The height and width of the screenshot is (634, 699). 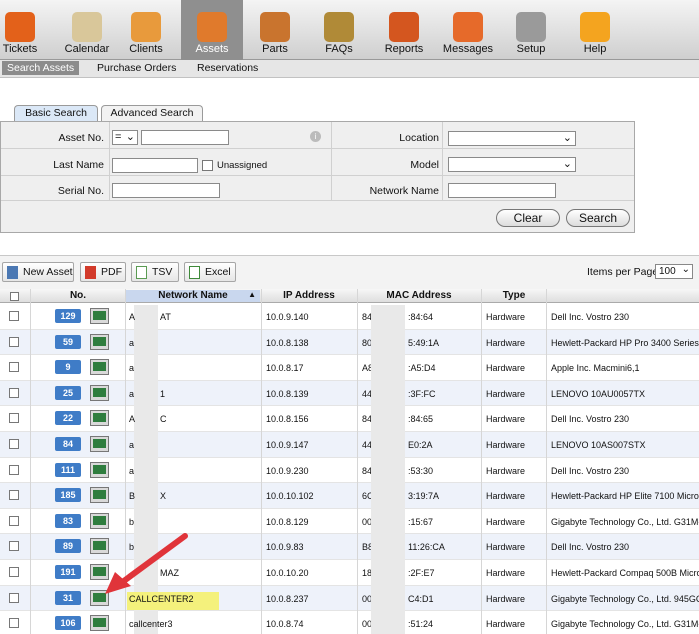 I want to click on info-icon: i, so click(x=315, y=136).